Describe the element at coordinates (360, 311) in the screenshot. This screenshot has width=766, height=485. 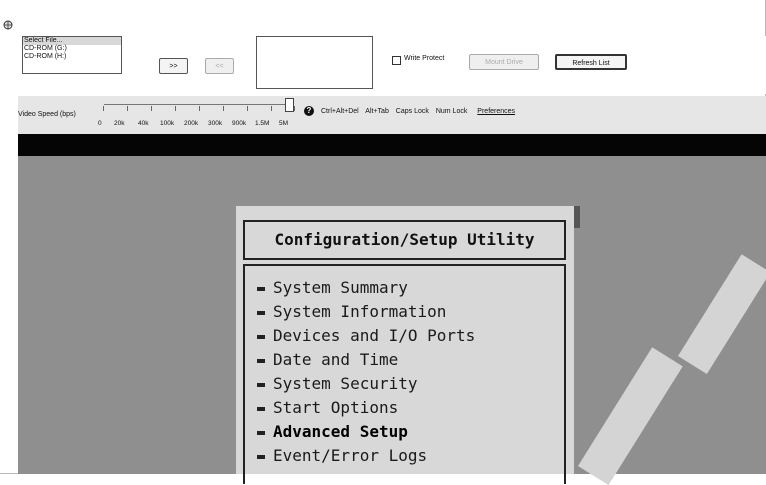
I see `menu-item-label: System Information` at that location.